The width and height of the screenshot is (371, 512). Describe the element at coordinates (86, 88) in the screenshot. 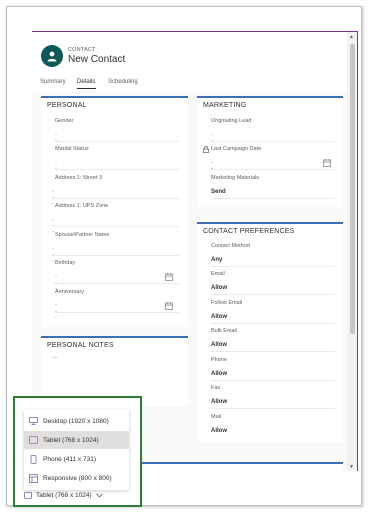

I see `active-tab-indicator` at that location.